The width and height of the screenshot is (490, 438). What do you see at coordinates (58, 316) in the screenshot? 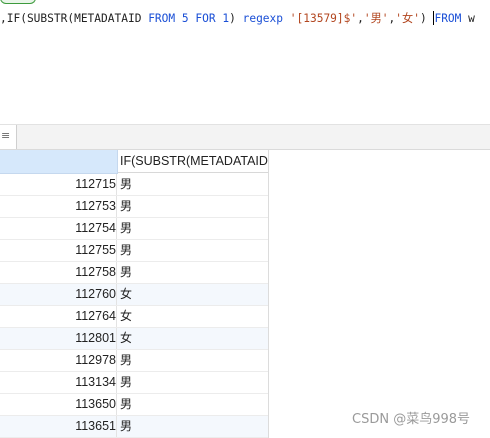
I see `cell-metadata-id: 112764` at bounding box center [58, 316].